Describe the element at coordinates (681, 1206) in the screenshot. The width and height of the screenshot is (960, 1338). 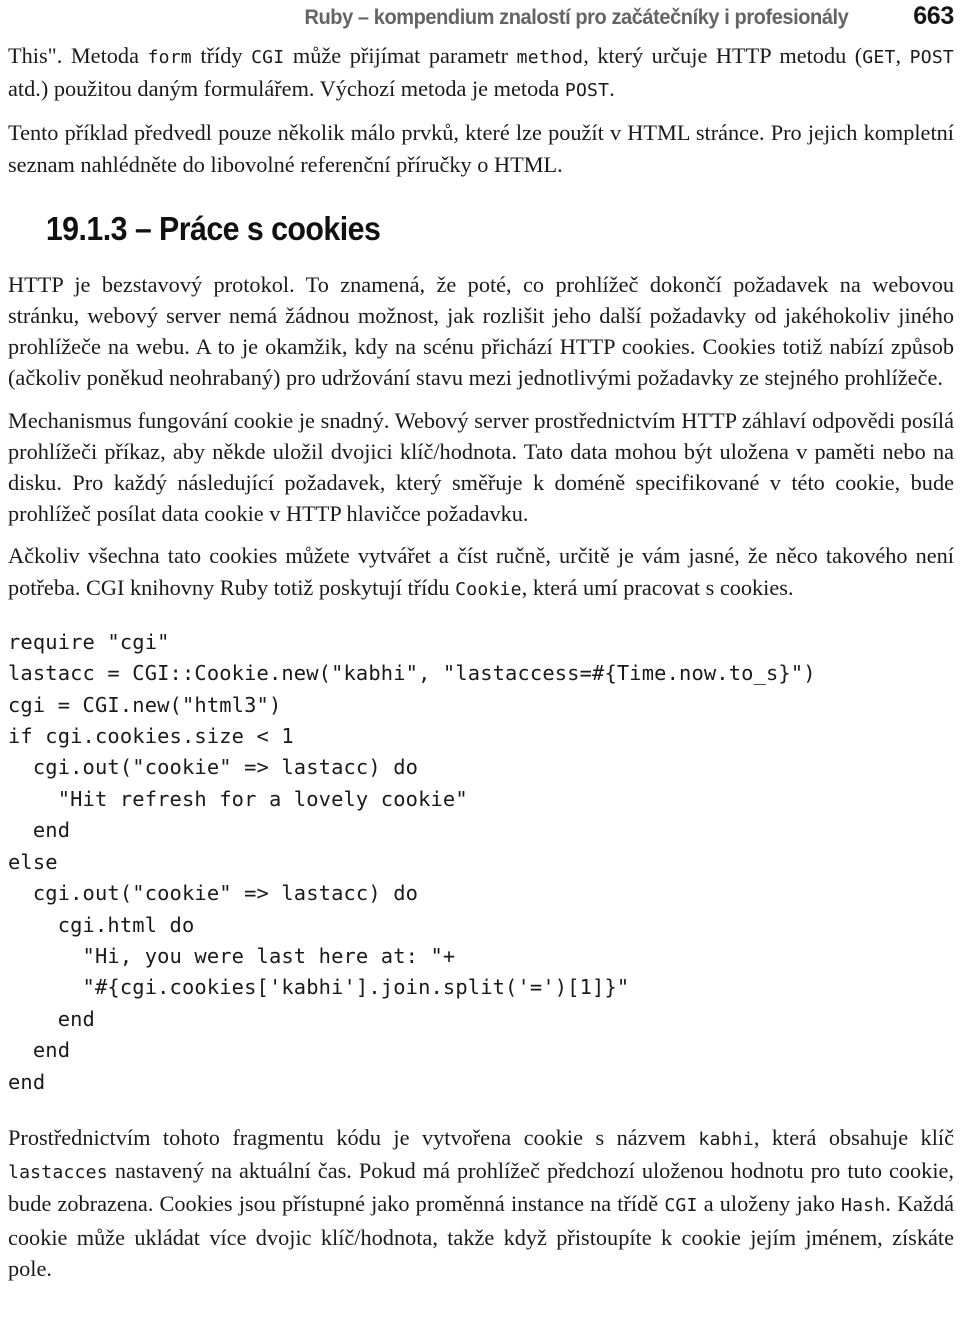
I see `inline-code-cgi-class: CGI` at that location.